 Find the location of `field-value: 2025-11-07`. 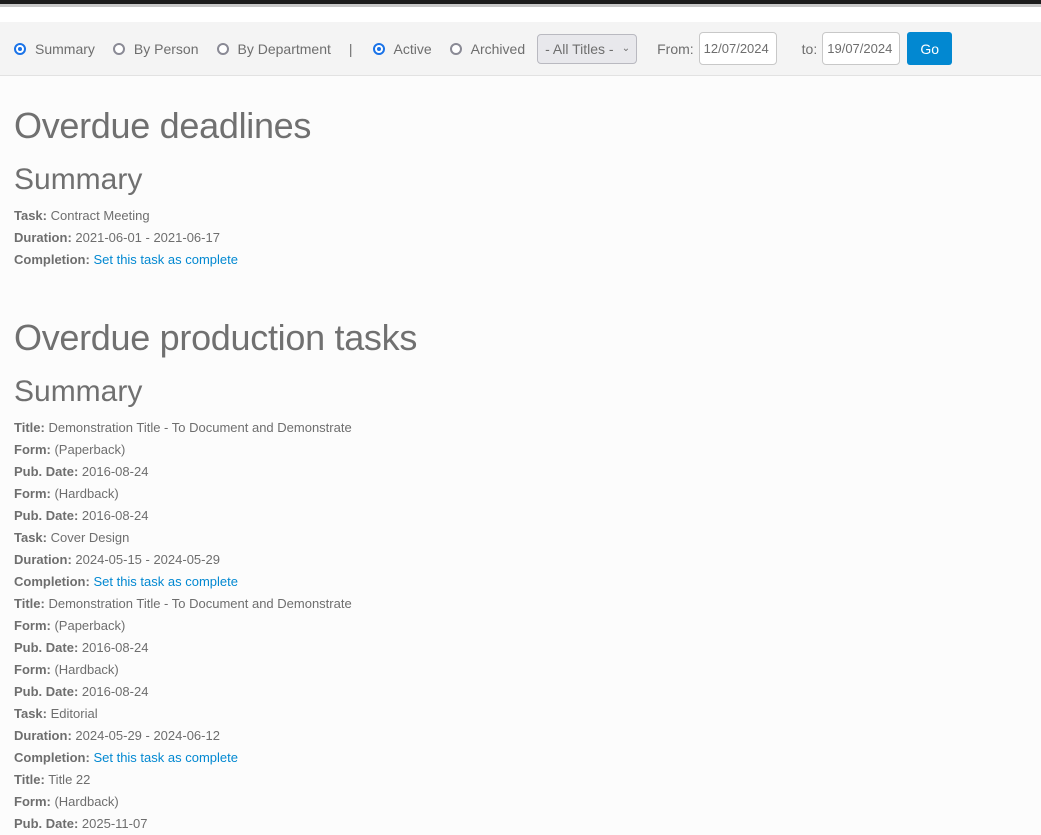

field-value: 2025-11-07 is located at coordinates (114, 823).